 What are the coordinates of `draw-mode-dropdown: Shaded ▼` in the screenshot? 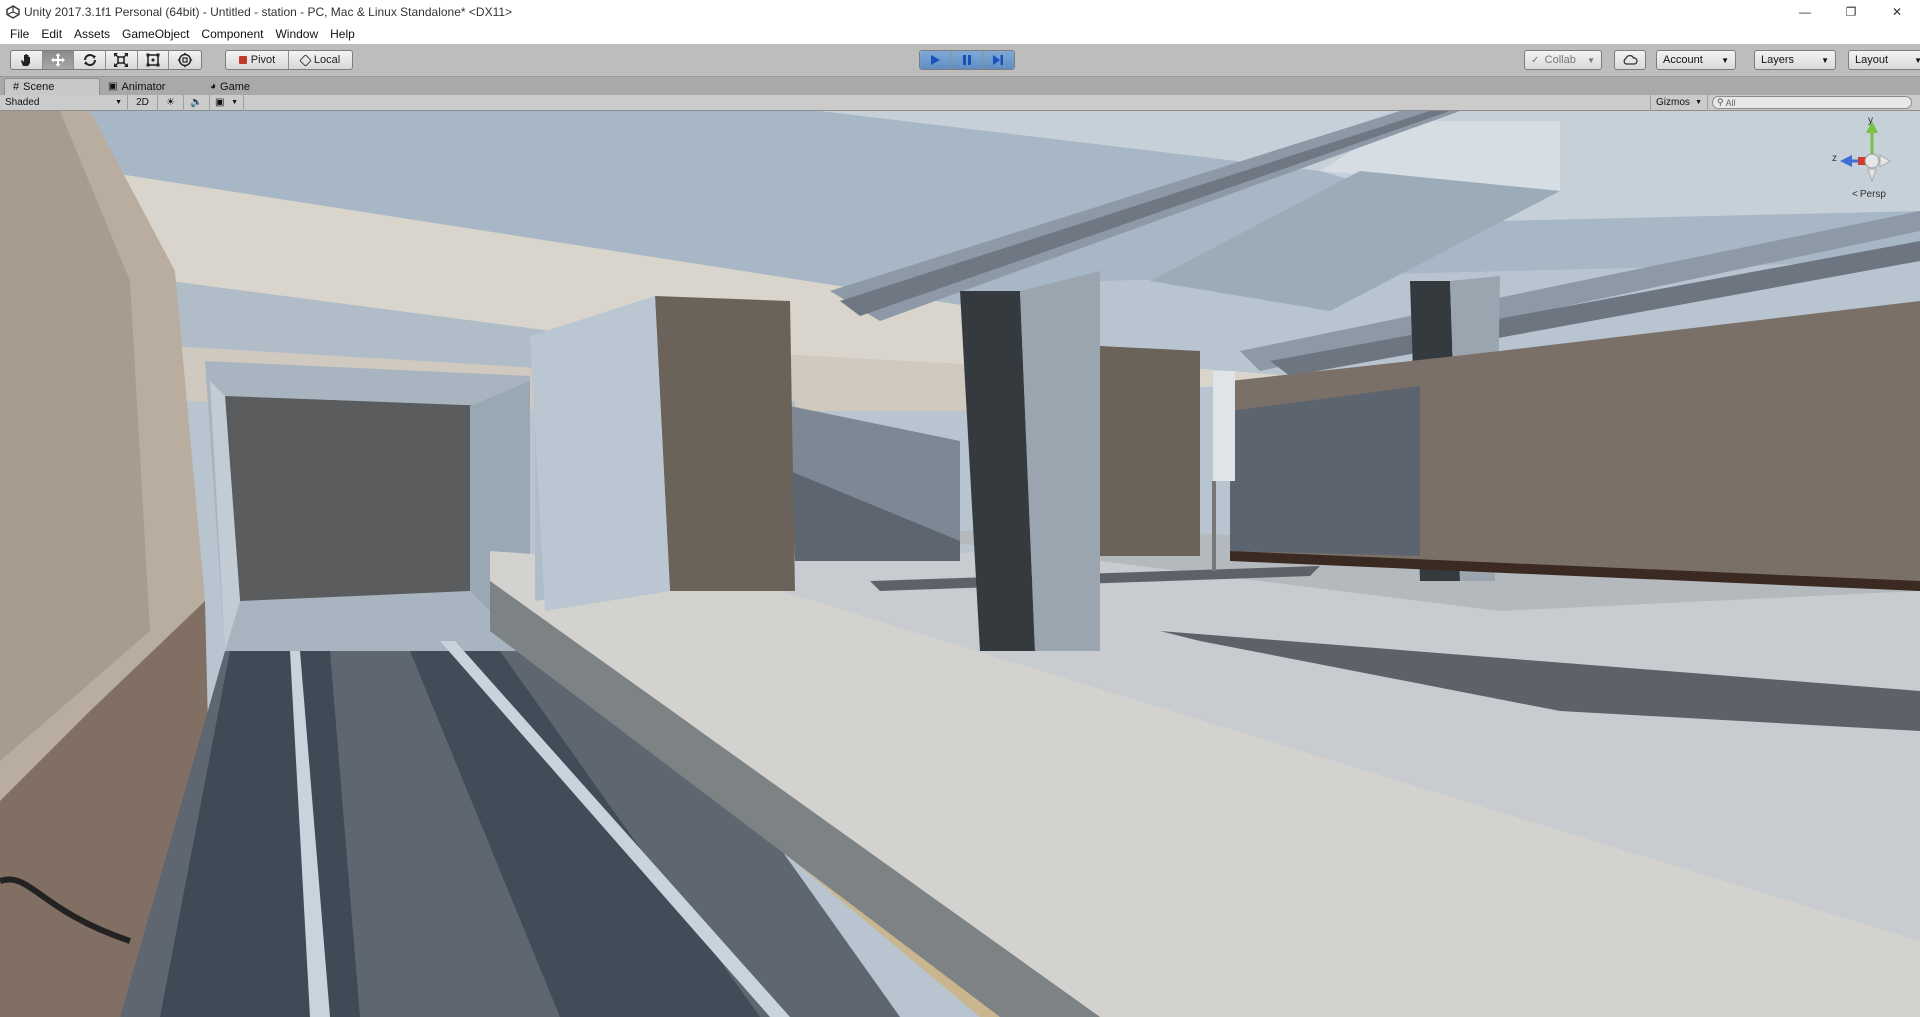 It's located at (64, 102).